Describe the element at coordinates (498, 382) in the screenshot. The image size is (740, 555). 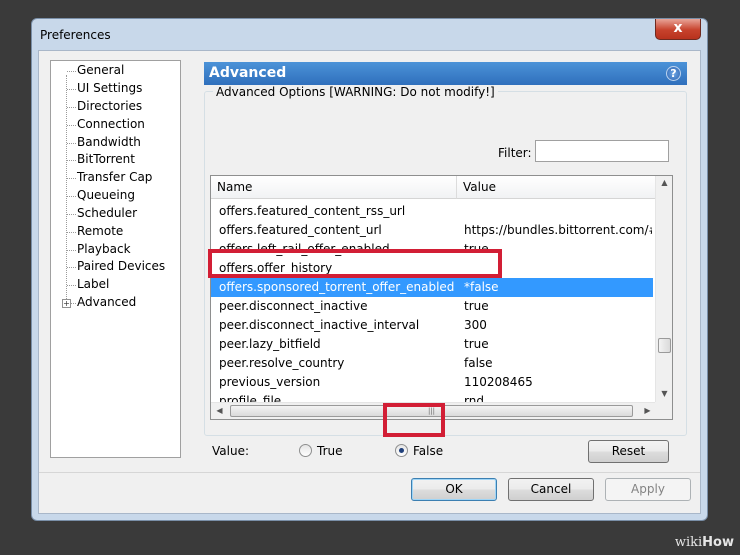
I see `row-value: 110208465` at that location.